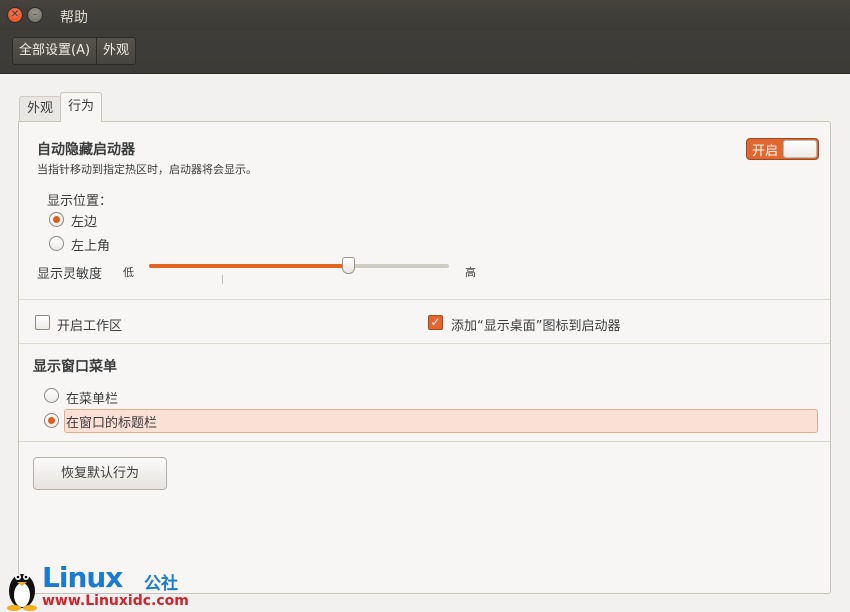  I want to click on selected-row-highlight, so click(441, 421).